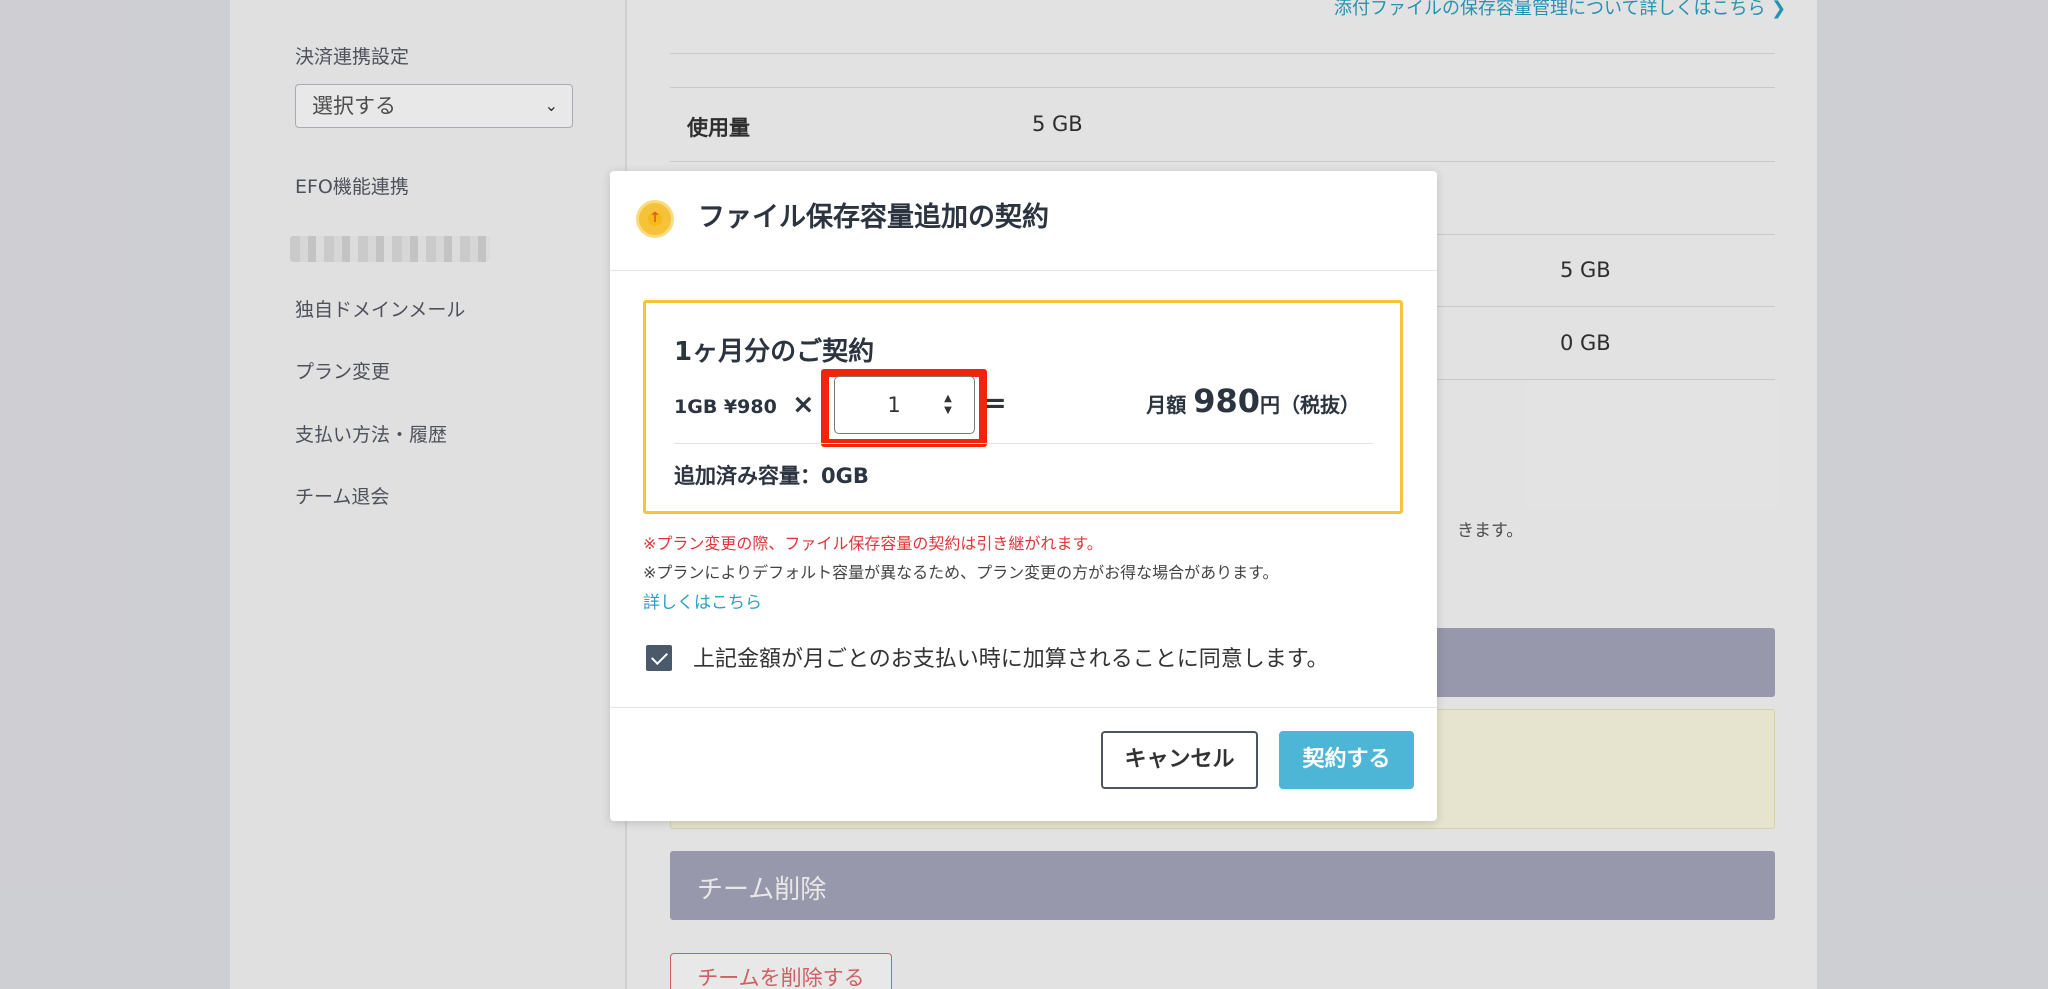 This screenshot has width=2048, height=989. I want to click on agree-checkbox, so click(659, 658).